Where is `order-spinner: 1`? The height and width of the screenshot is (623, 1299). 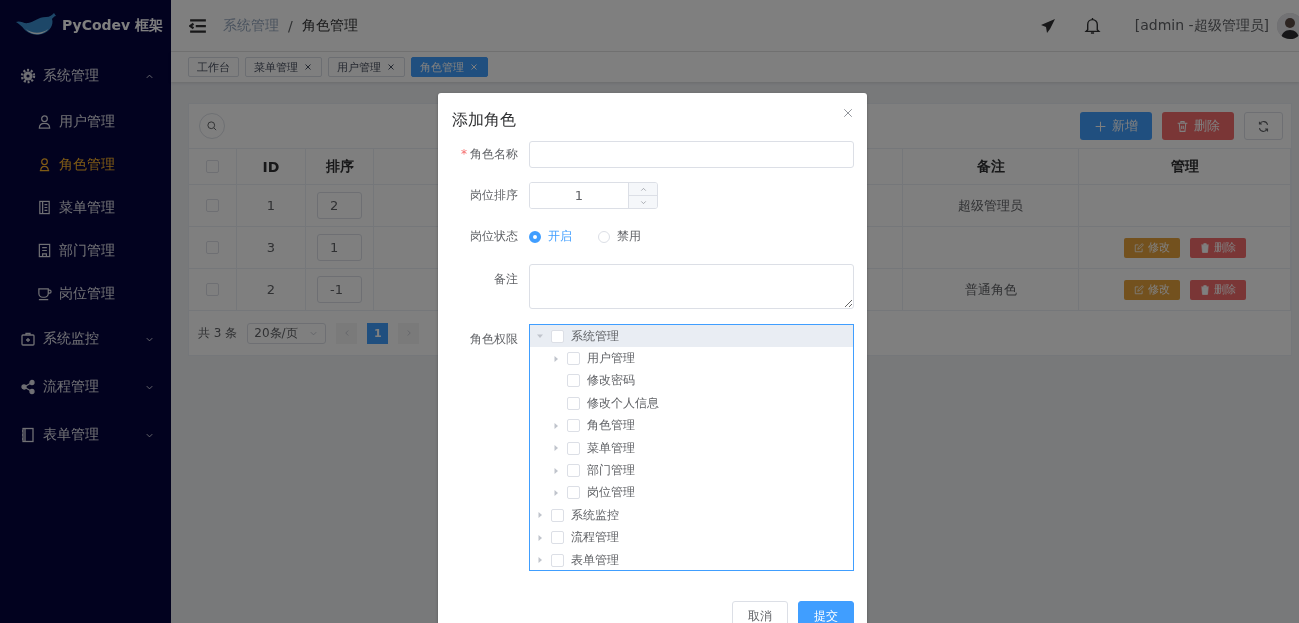 order-spinner: 1 is located at coordinates (593, 195).